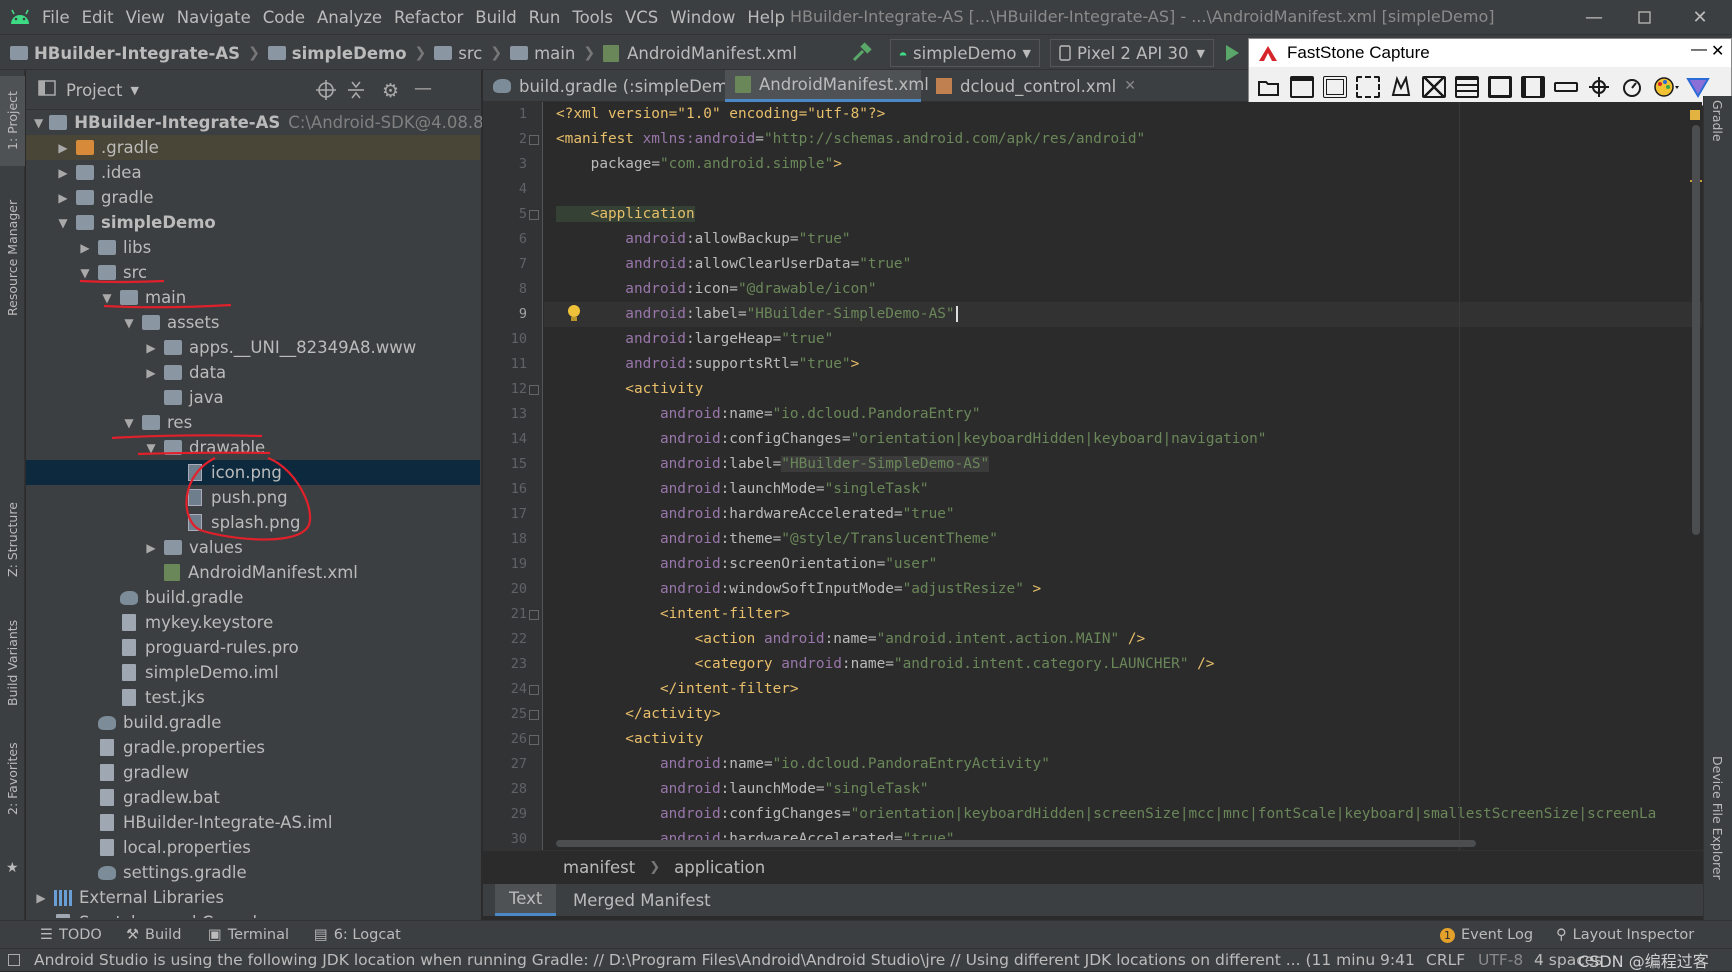 Image resolution: width=1732 pixels, height=972 pixels. What do you see at coordinates (1632, 87) in the screenshot?
I see `timer-icon` at bounding box center [1632, 87].